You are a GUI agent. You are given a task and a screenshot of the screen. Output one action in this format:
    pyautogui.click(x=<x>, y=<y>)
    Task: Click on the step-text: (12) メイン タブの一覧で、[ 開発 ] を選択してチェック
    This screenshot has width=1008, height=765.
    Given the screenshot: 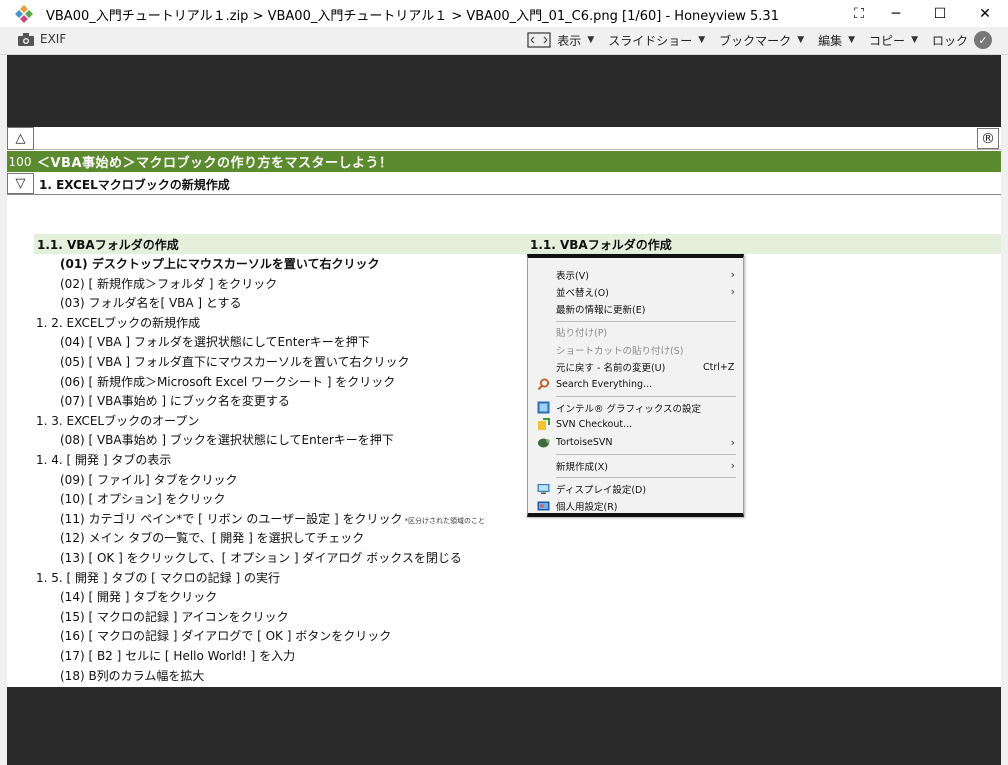 What is the action you would take?
    pyautogui.click(x=212, y=538)
    